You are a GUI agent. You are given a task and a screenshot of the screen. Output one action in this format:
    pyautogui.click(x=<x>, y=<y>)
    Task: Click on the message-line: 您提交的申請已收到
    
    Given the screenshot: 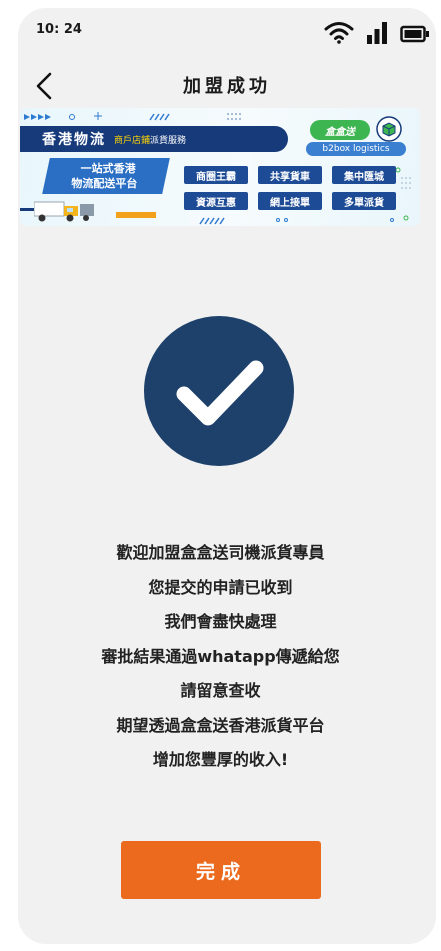 What is the action you would take?
    pyautogui.click(x=220, y=587)
    